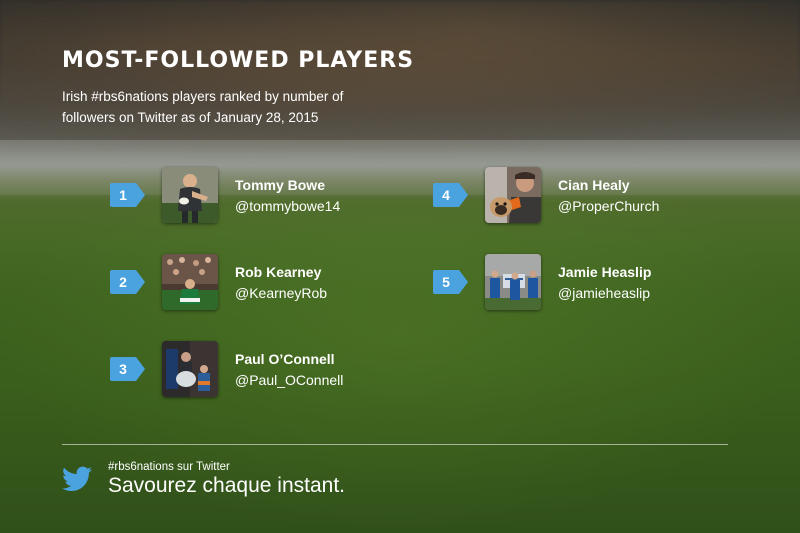  Describe the element at coordinates (395, 444) in the screenshot. I see `footer-divider` at that location.